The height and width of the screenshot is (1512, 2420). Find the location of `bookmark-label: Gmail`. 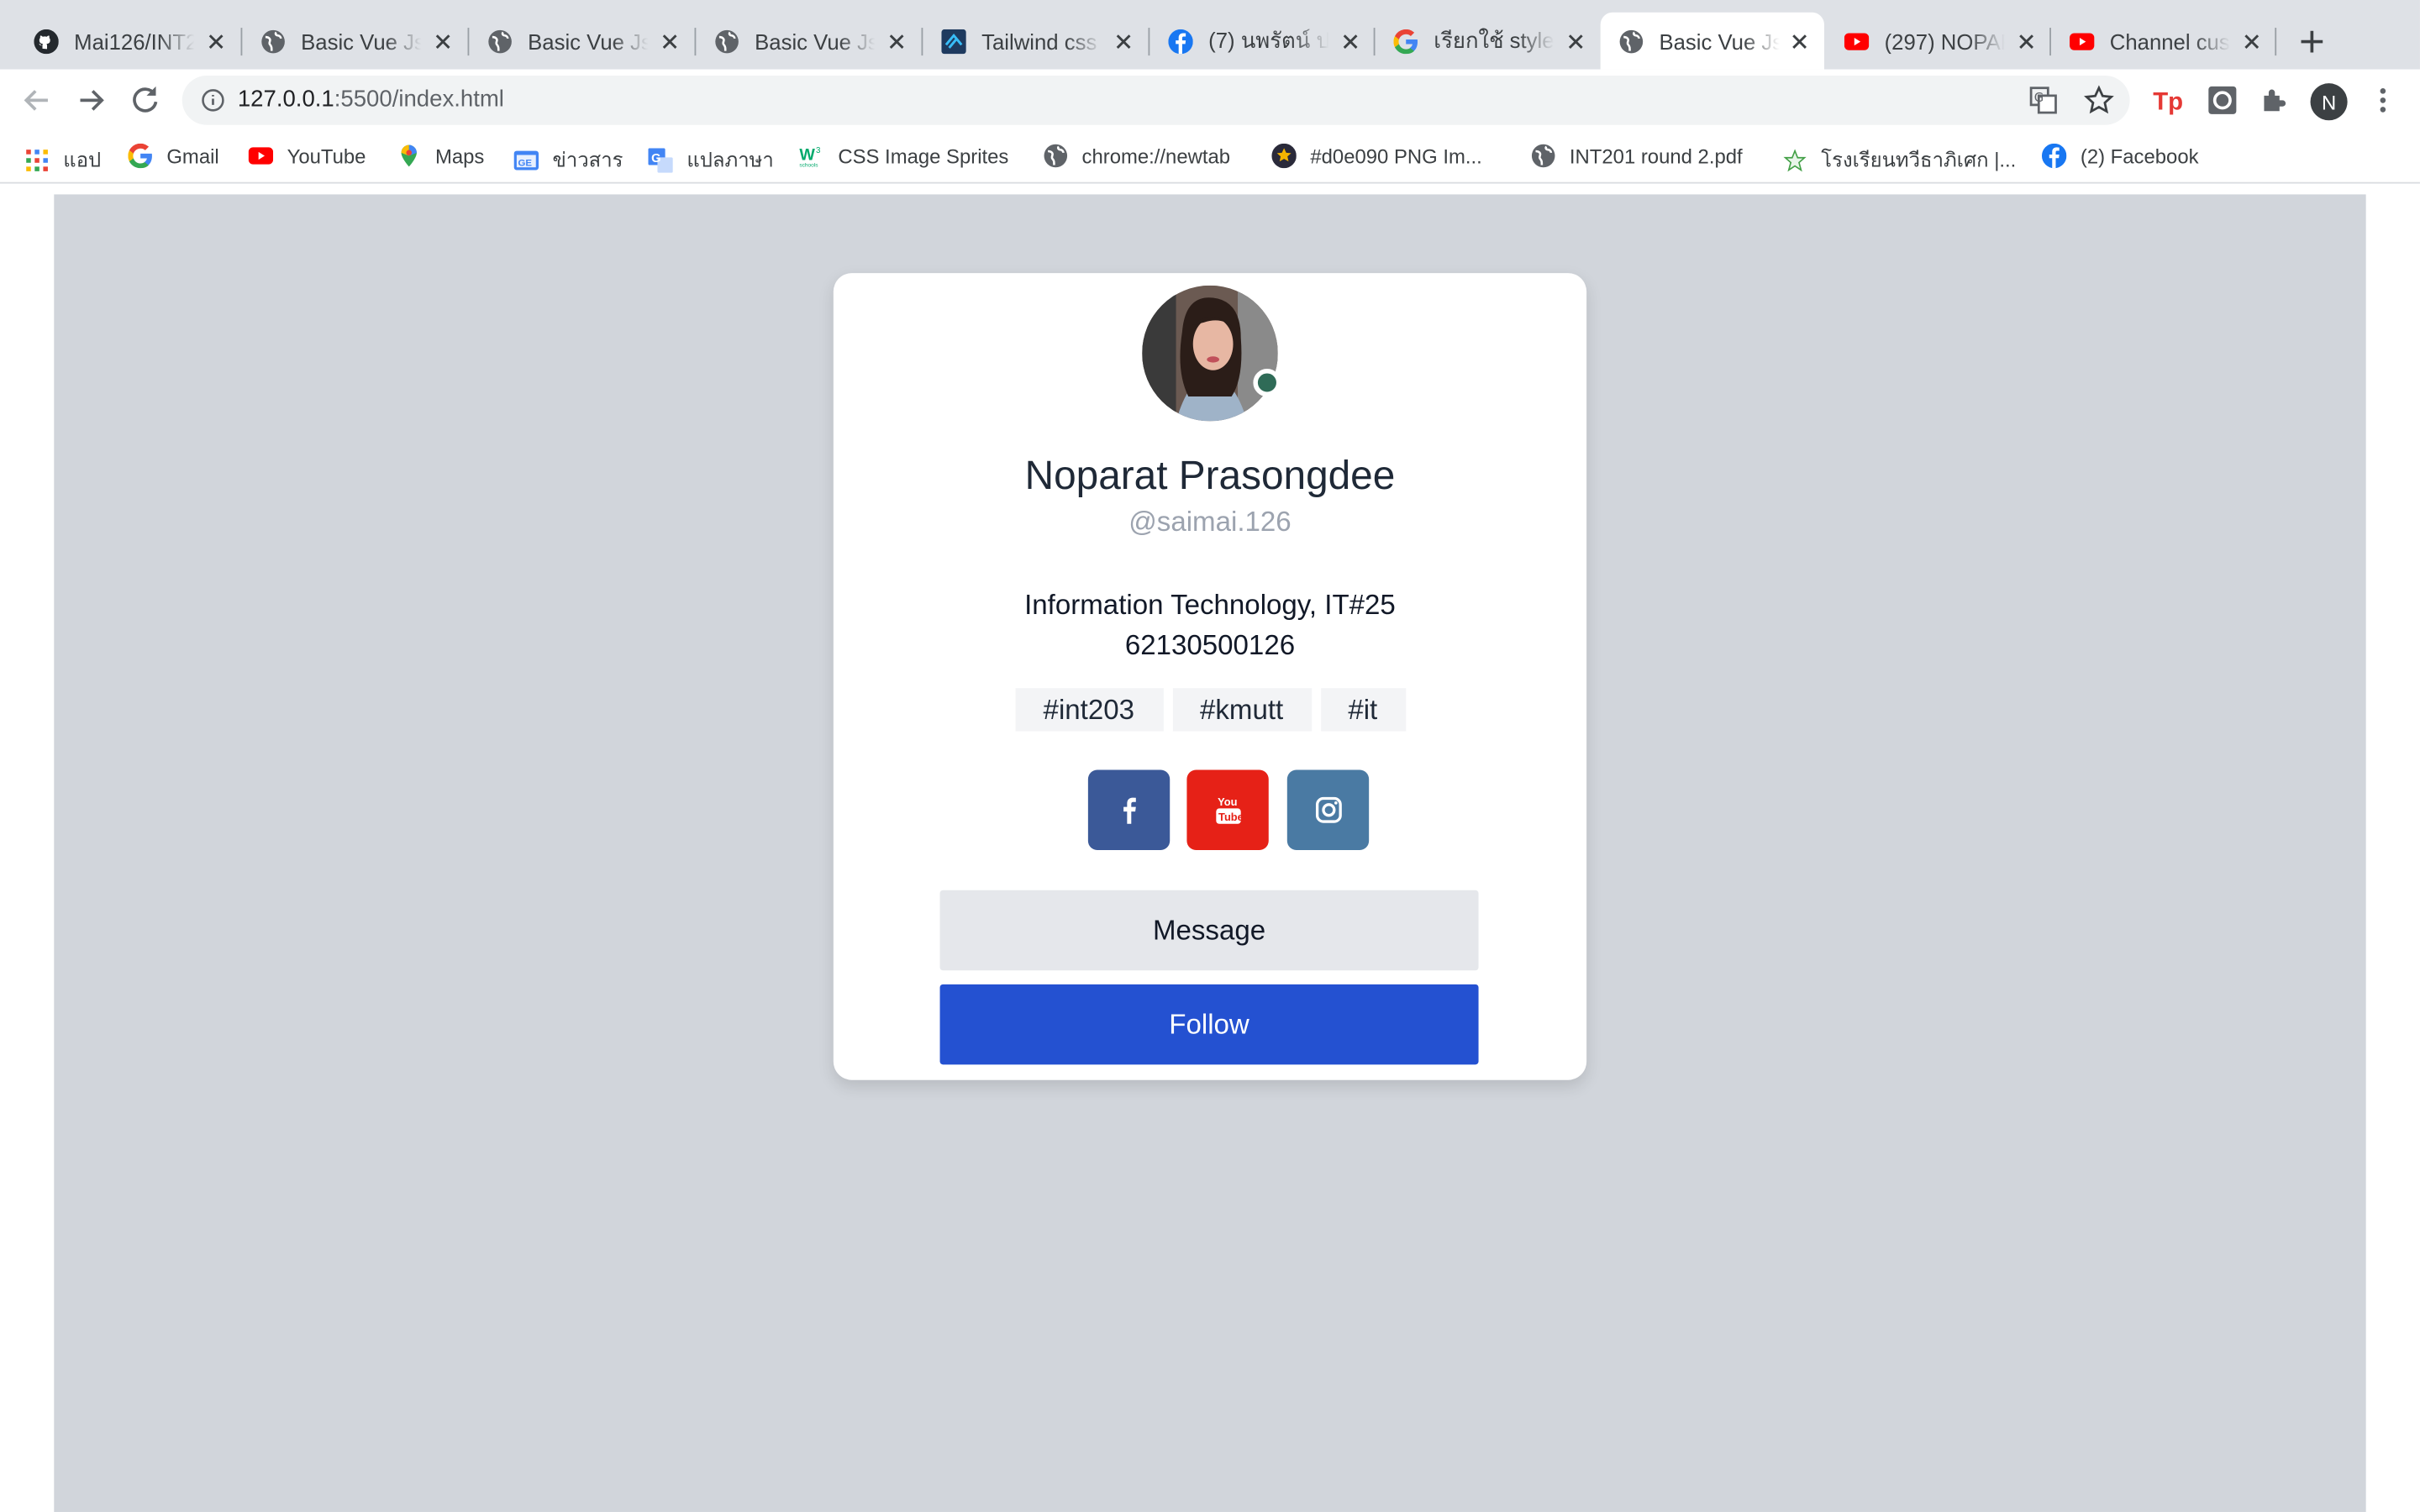

bookmark-label: Gmail is located at coordinates (192, 156).